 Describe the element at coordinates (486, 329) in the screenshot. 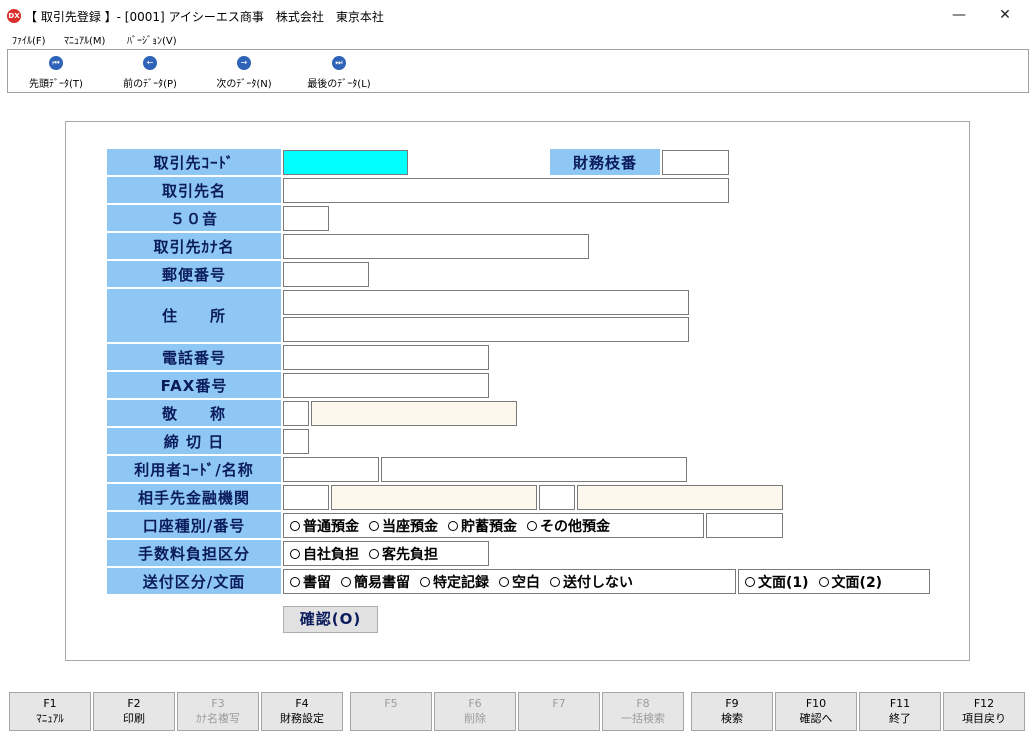

I see `address-line2-input` at that location.